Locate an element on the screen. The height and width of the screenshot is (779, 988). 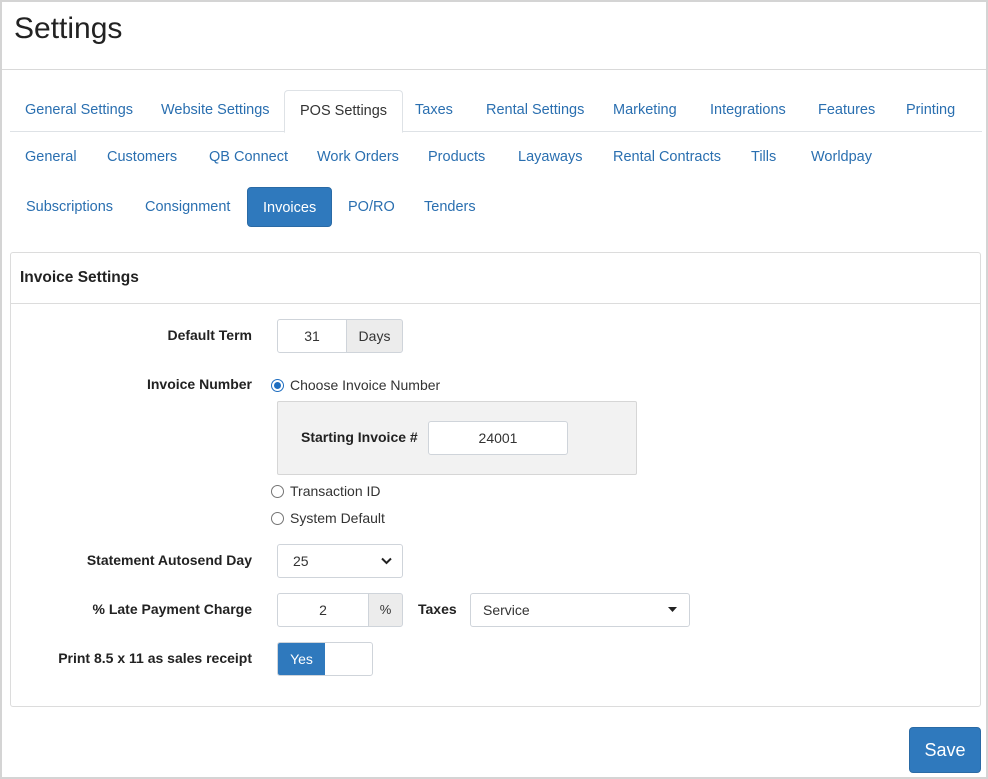
page-header: Settings is located at coordinates (494, 36).